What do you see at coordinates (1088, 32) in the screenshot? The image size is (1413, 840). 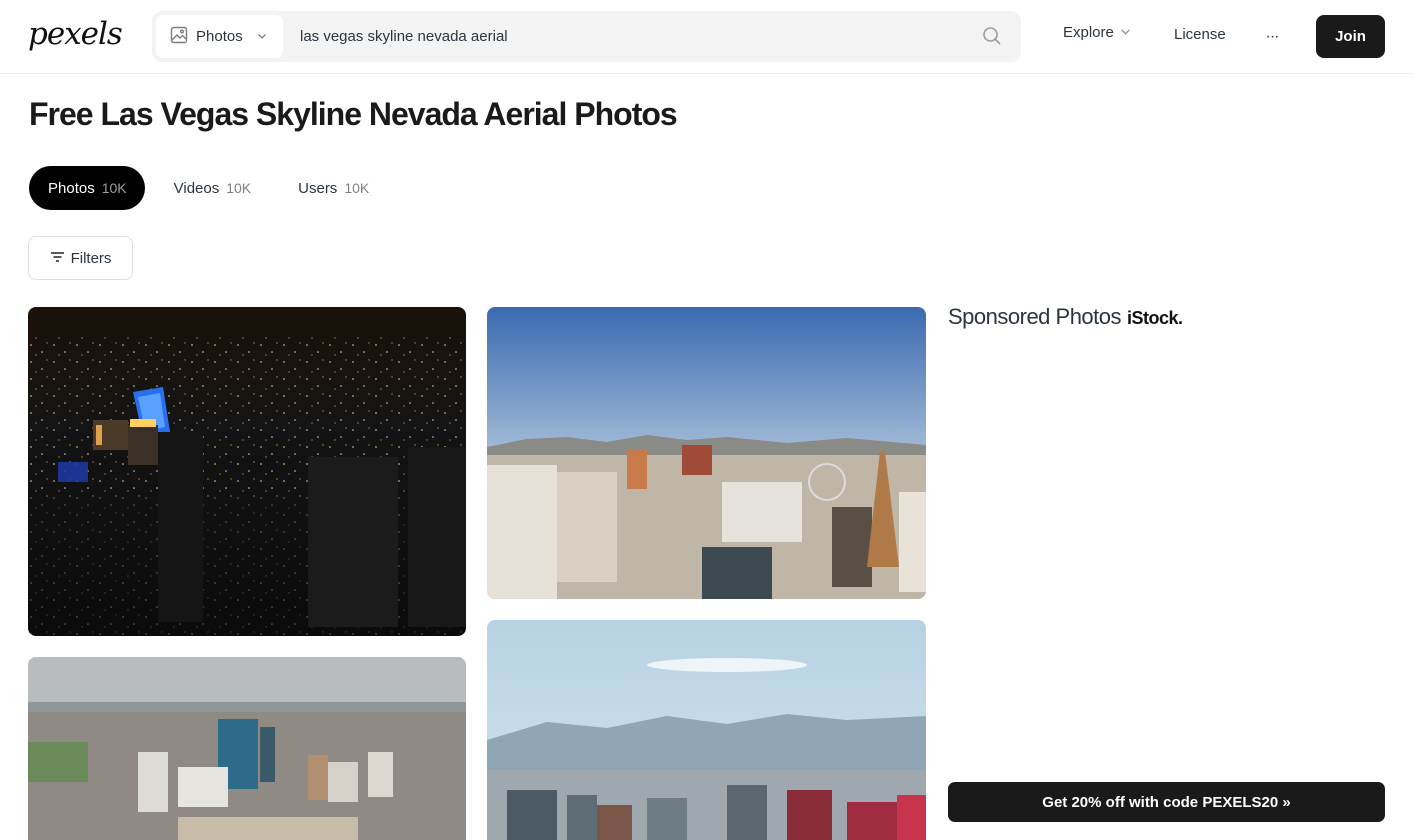 I see `explore-label: Explore` at bounding box center [1088, 32].